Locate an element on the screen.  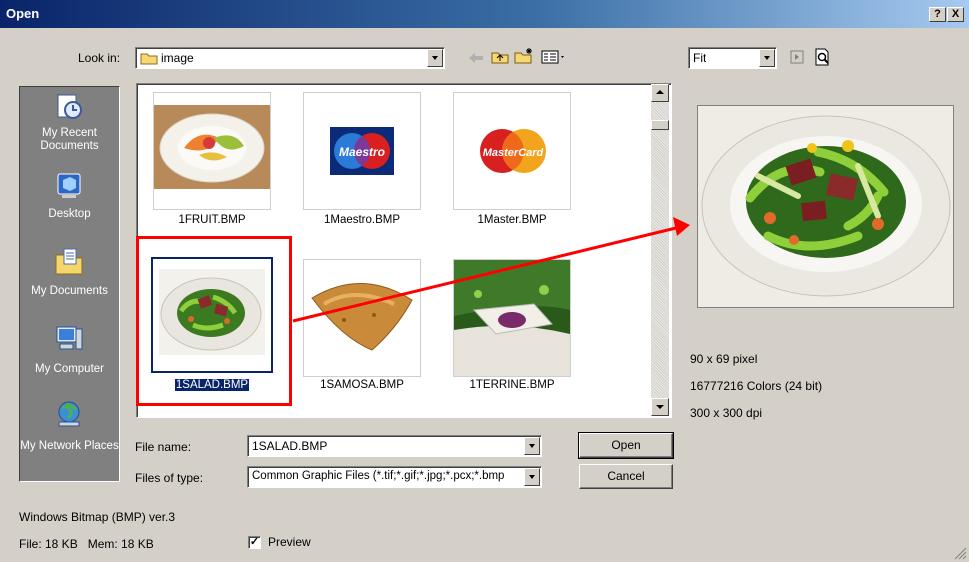
salad-preview-image is located at coordinates (825, 206).